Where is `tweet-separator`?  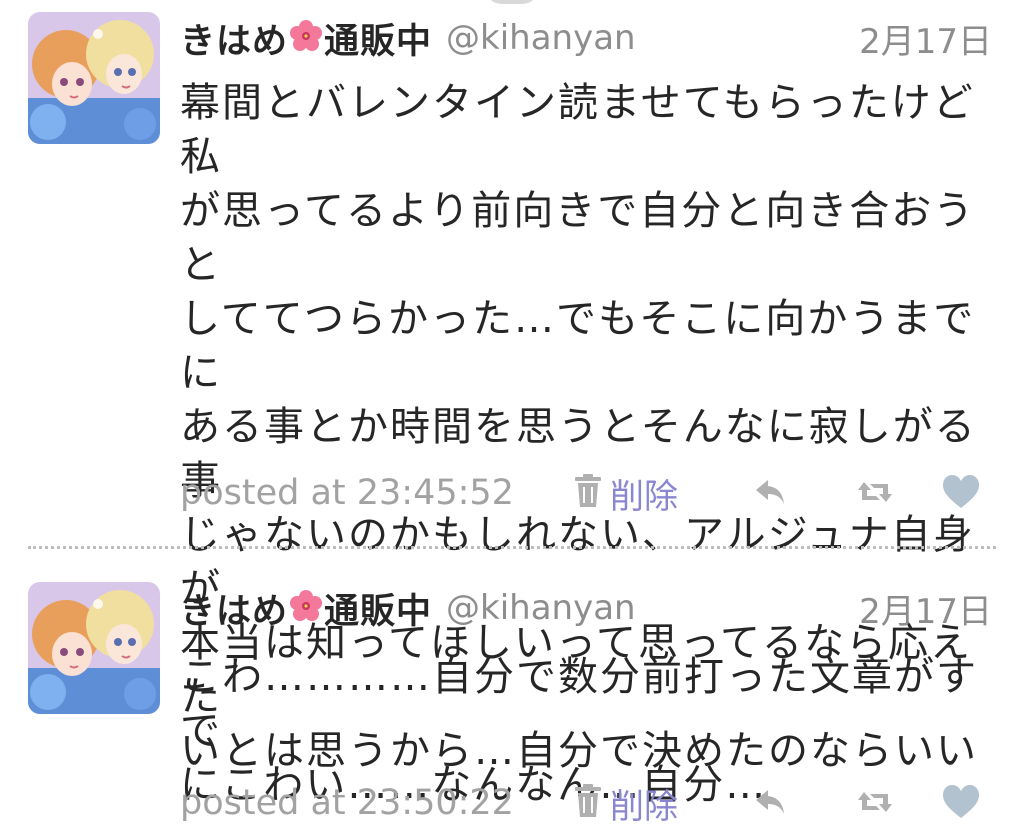
tweet-separator is located at coordinates (512, 547).